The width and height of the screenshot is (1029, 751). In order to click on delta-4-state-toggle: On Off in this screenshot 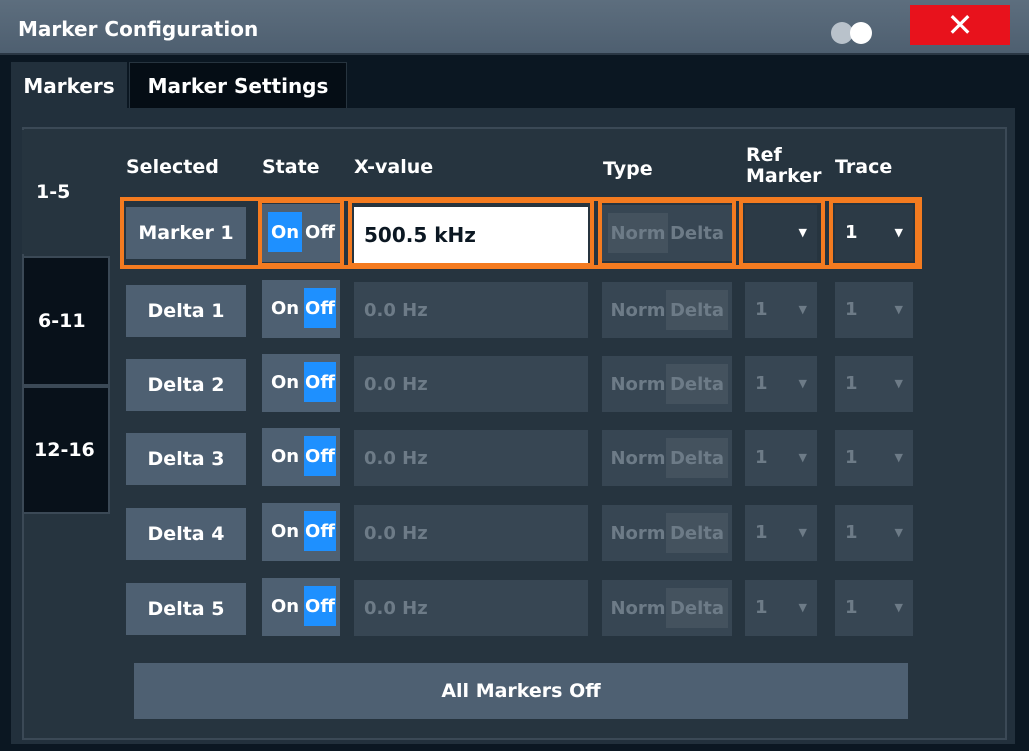, I will do `click(301, 532)`.